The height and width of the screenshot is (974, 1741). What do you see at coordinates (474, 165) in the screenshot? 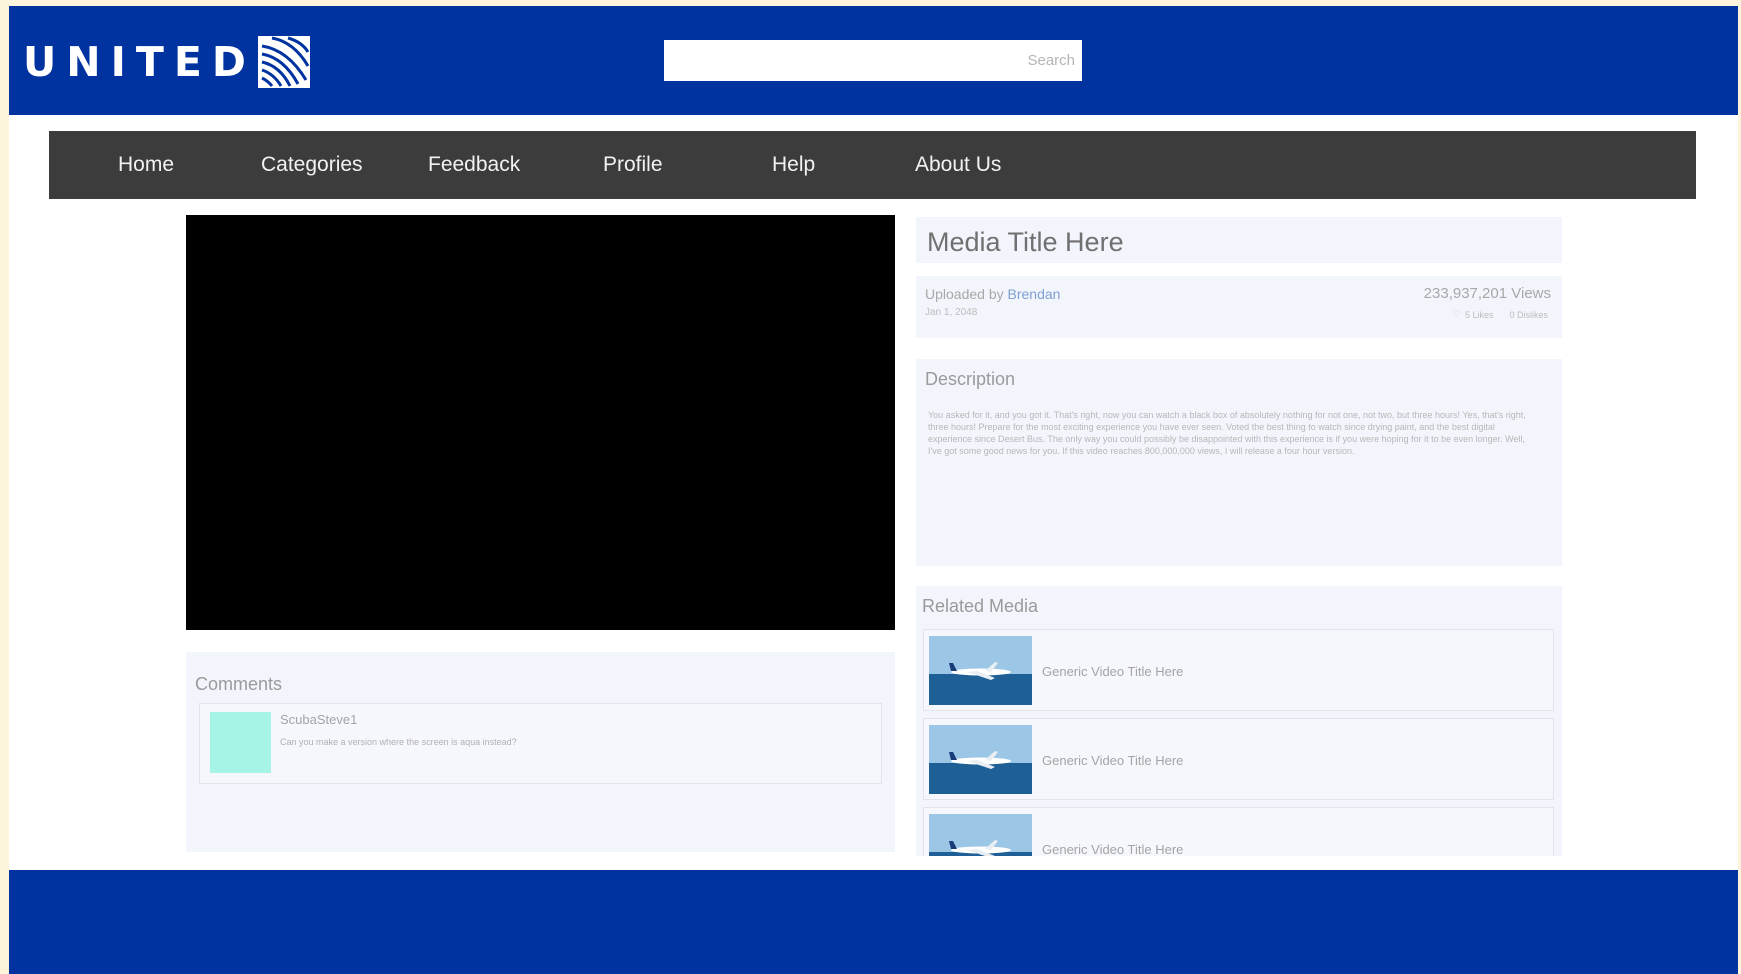
I see `nav-feedback: Feedback` at bounding box center [474, 165].